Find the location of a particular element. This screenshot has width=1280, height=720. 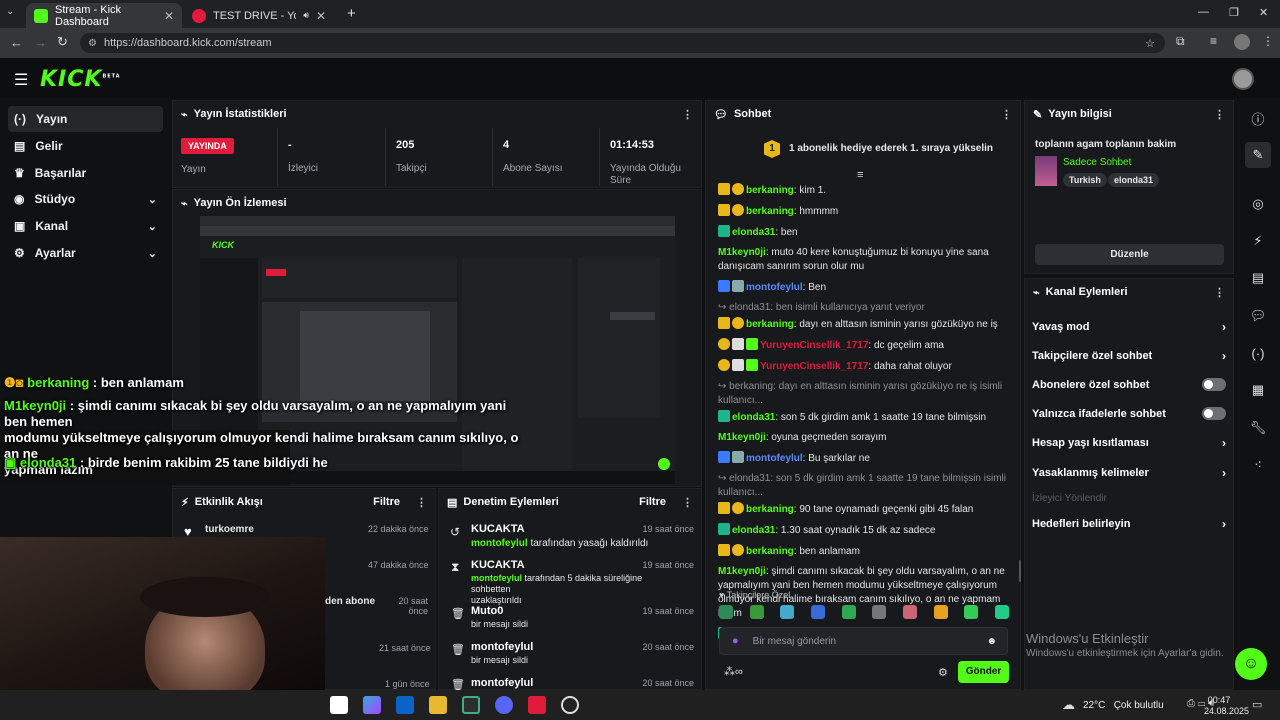

site-info-icon: ⚙ is located at coordinates (92, 43).